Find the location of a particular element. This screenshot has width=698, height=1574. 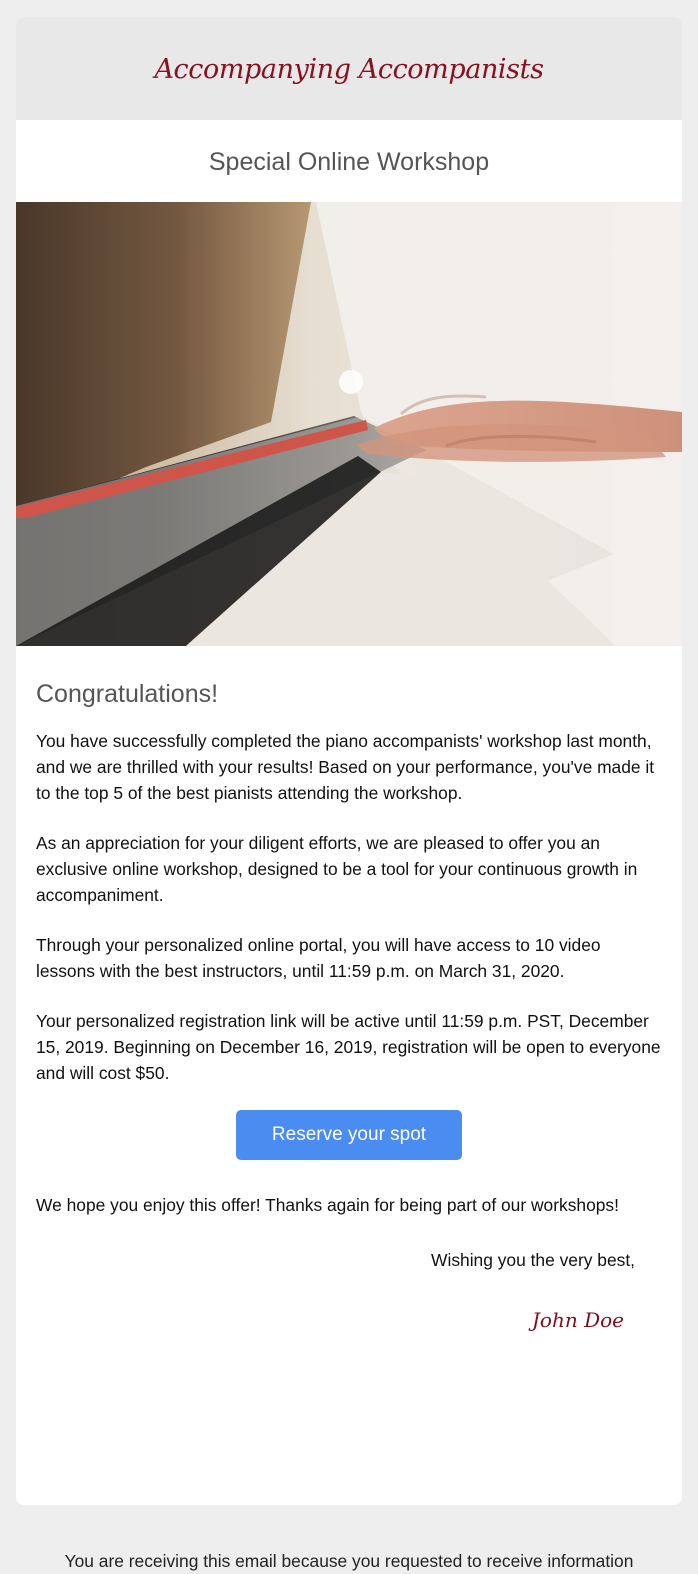

subtitle-section: Special Online Workshop is located at coordinates (349, 161).